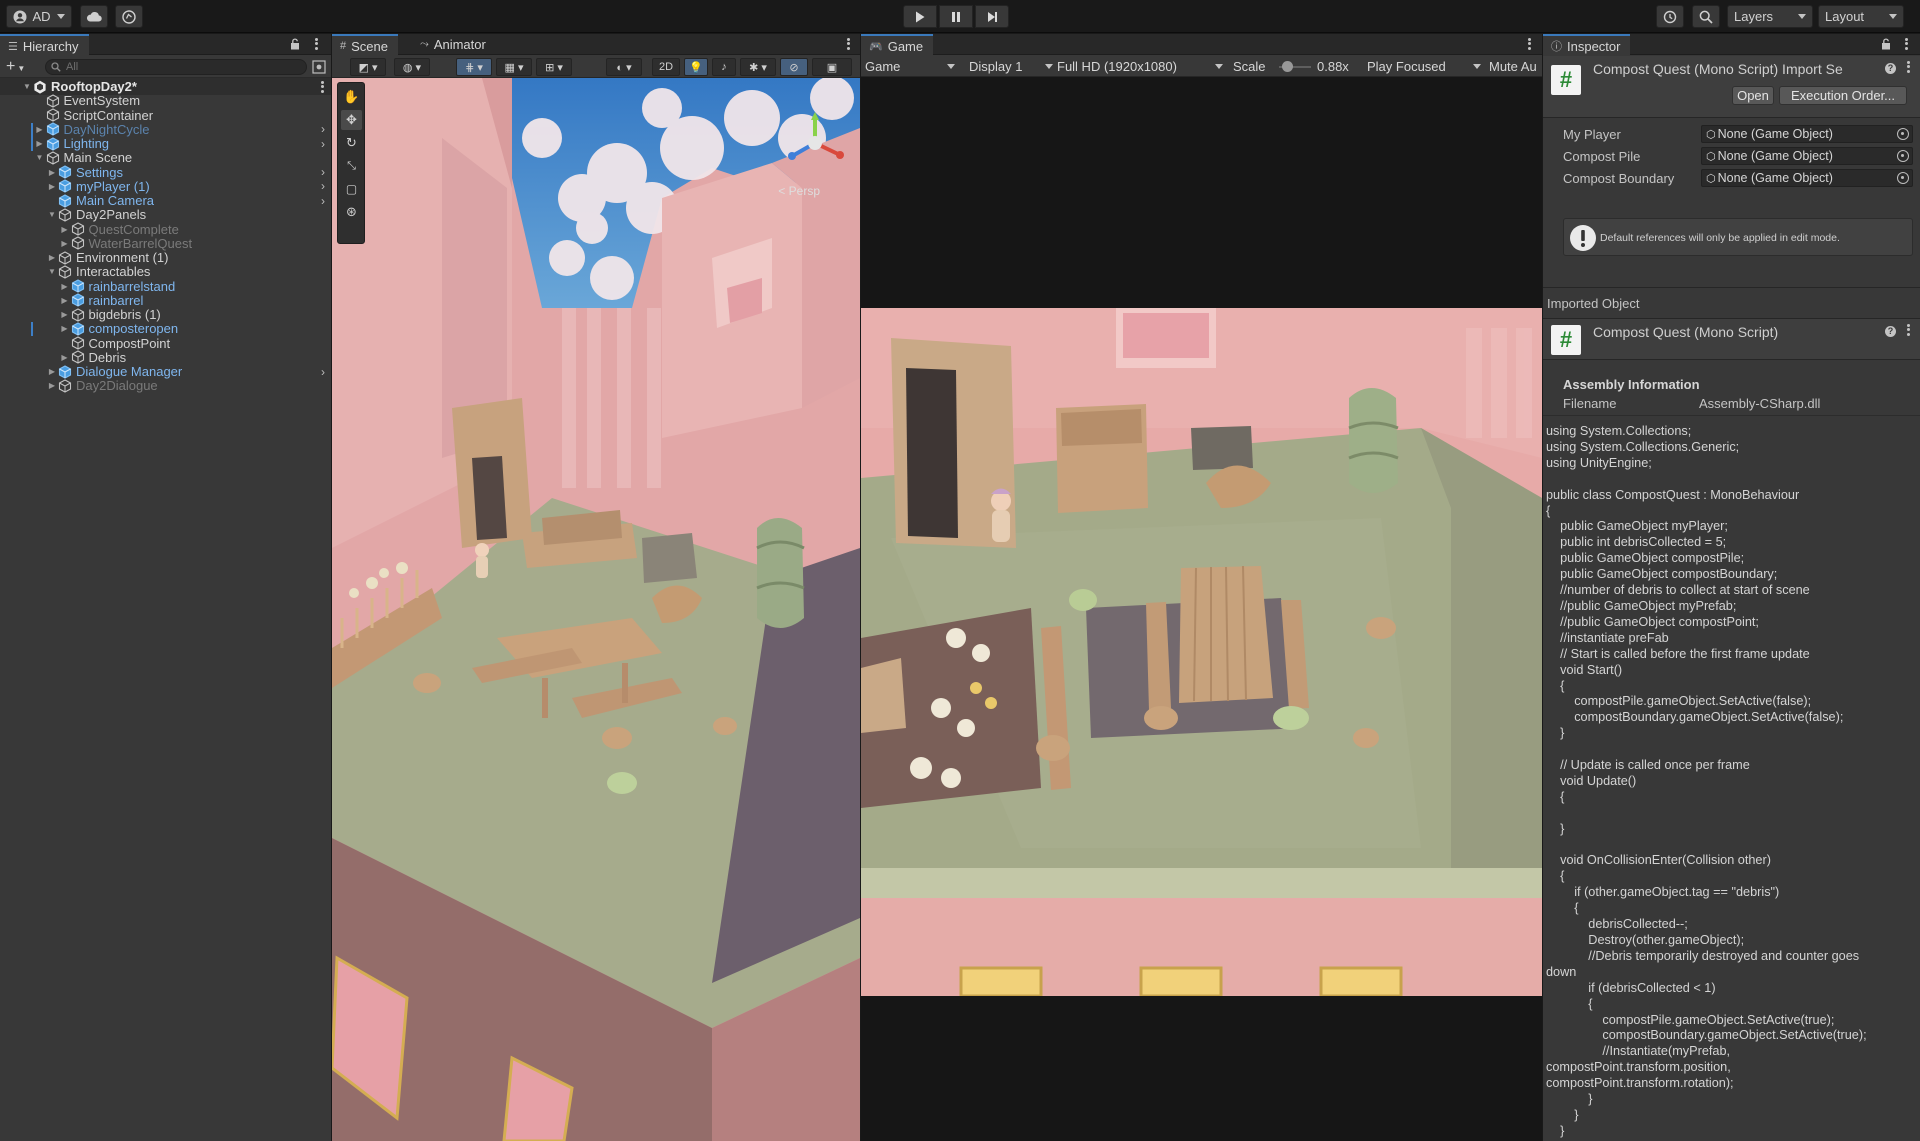  Describe the element at coordinates (1807, 178) in the screenshot. I see `compost-boundary-object-field: ⬡ None (Game Object)` at that location.